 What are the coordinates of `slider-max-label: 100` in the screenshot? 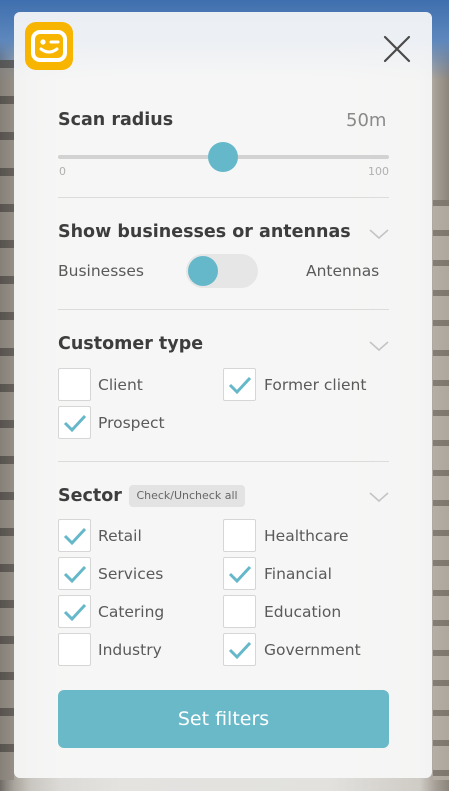 It's located at (378, 171).